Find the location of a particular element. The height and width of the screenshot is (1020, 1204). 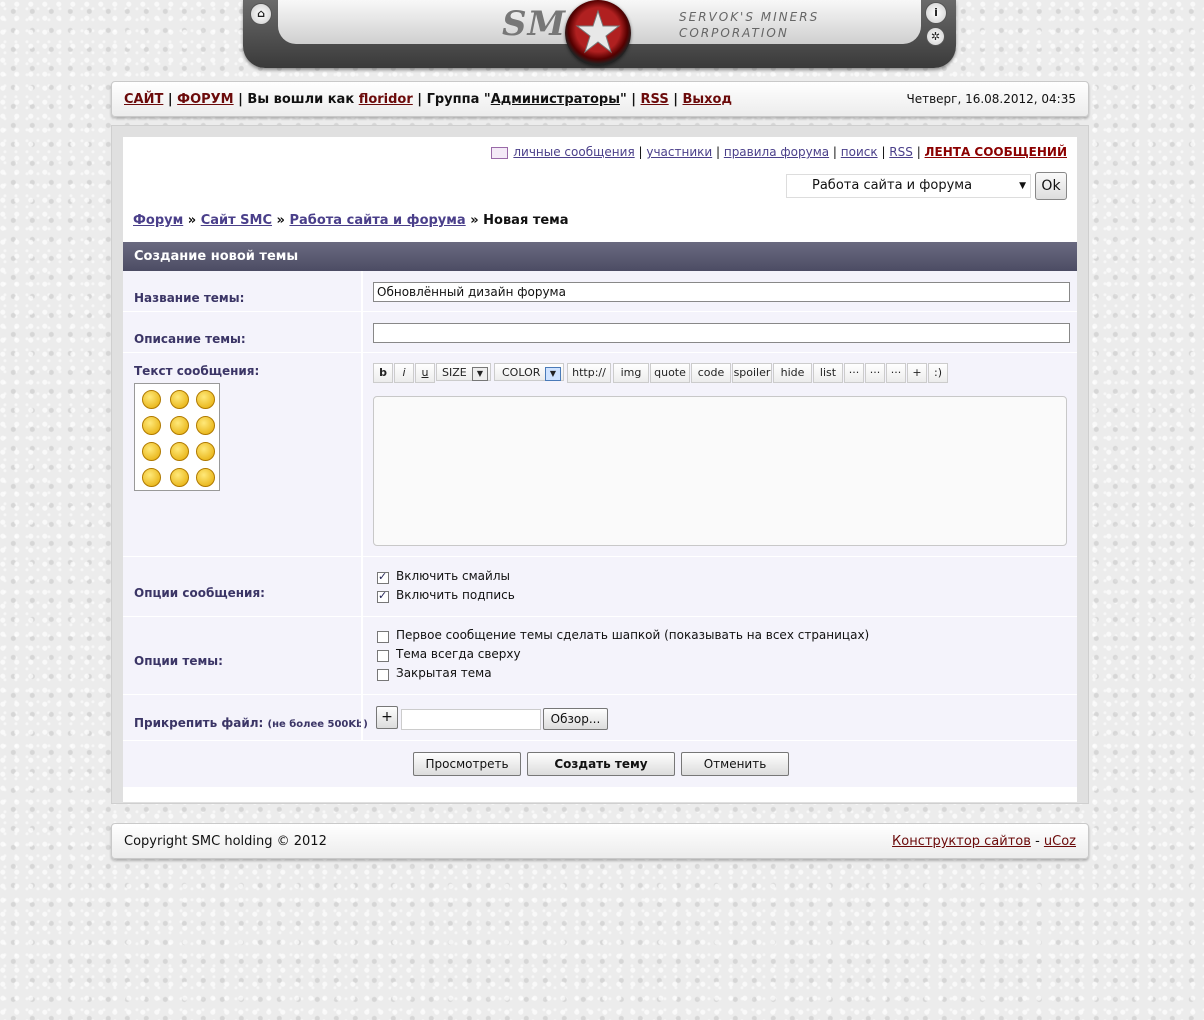

title-label: Название темы: is located at coordinates (189, 298).